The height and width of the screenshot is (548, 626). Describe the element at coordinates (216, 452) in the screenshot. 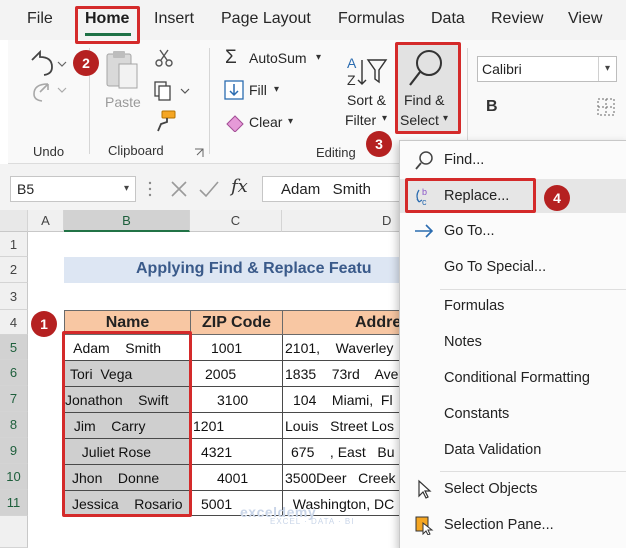

I see `cell-c9: 4321` at that location.